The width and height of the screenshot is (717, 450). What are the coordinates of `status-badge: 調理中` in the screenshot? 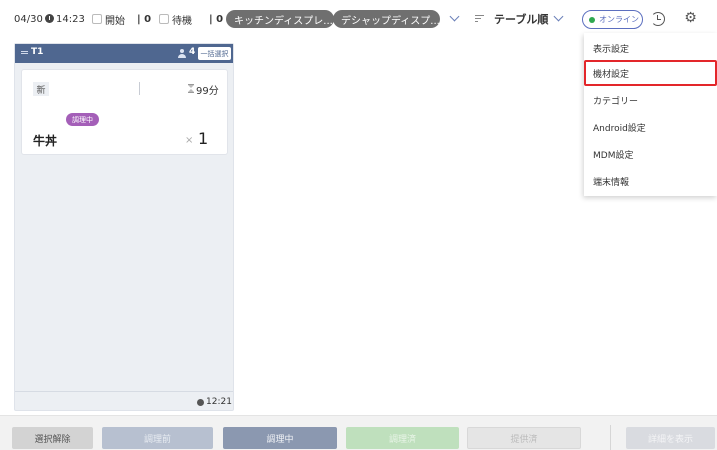 It's located at (82, 119).